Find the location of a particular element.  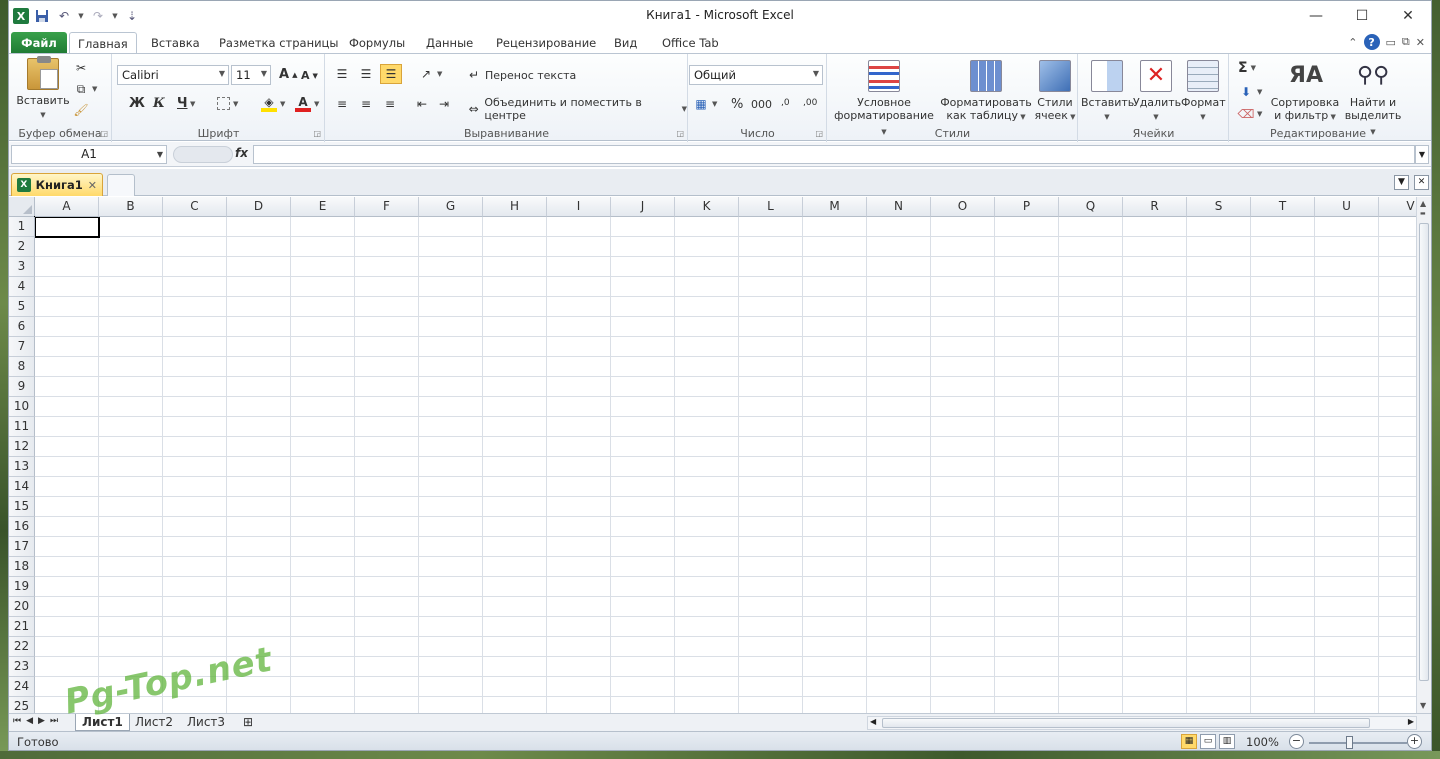

fill-color-button: ◈ ▼ is located at coordinates (273, 103).